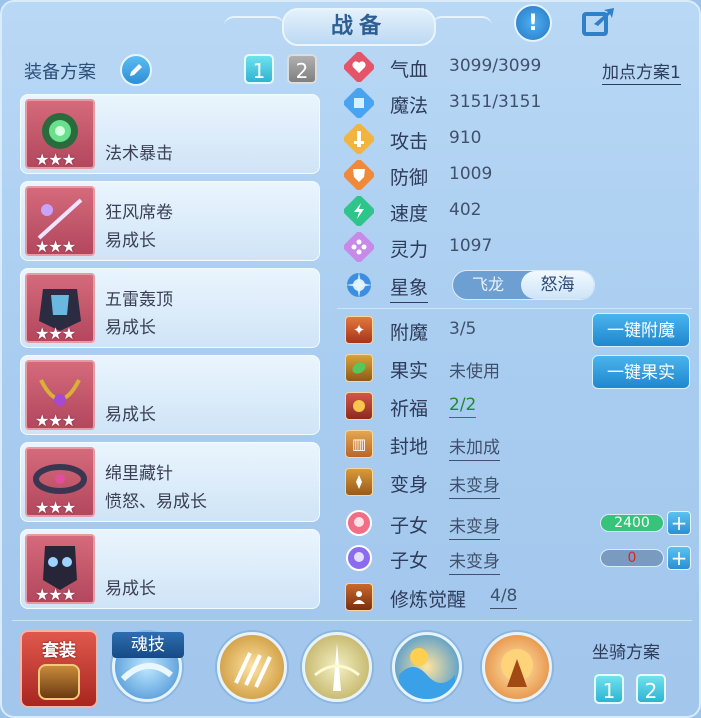 Image resolution: width=701 pixels, height=718 pixels. Describe the element at coordinates (60, 395) in the screenshot. I see `necklace-icon: ★★★` at that location.